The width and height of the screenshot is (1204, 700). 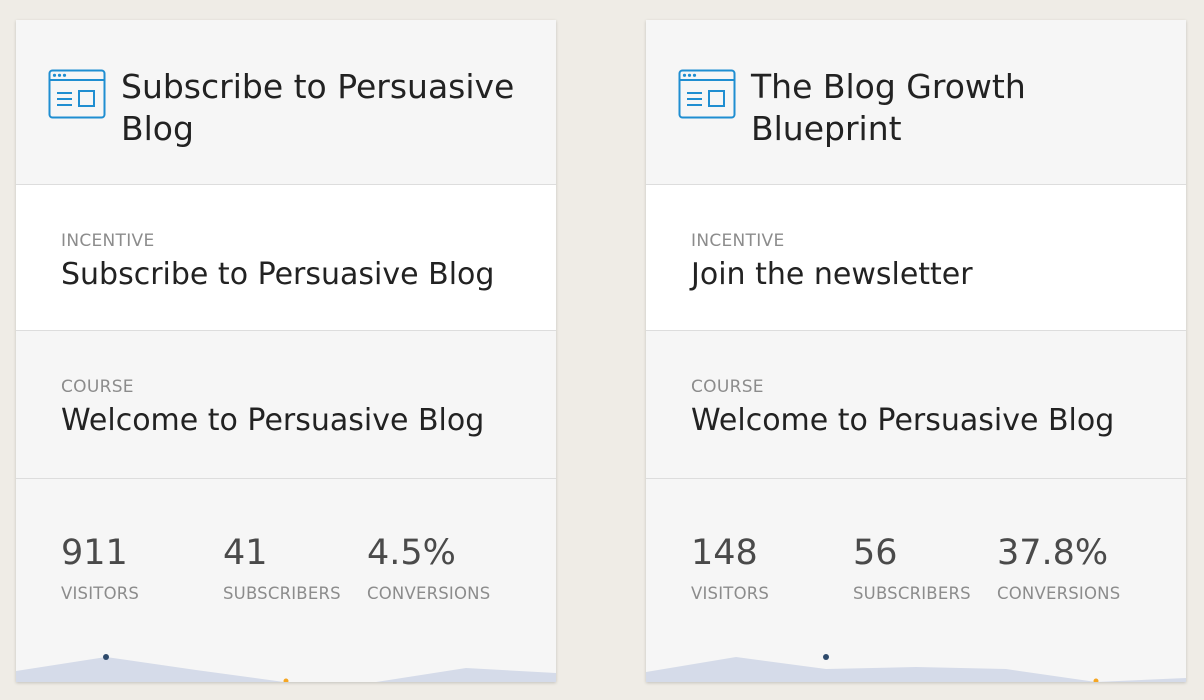 What do you see at coordinates (912, 567) in the screenshot?
I see `stat-subscribers: 56 SUBSCRIBERS` at bounding box center [912, 567].